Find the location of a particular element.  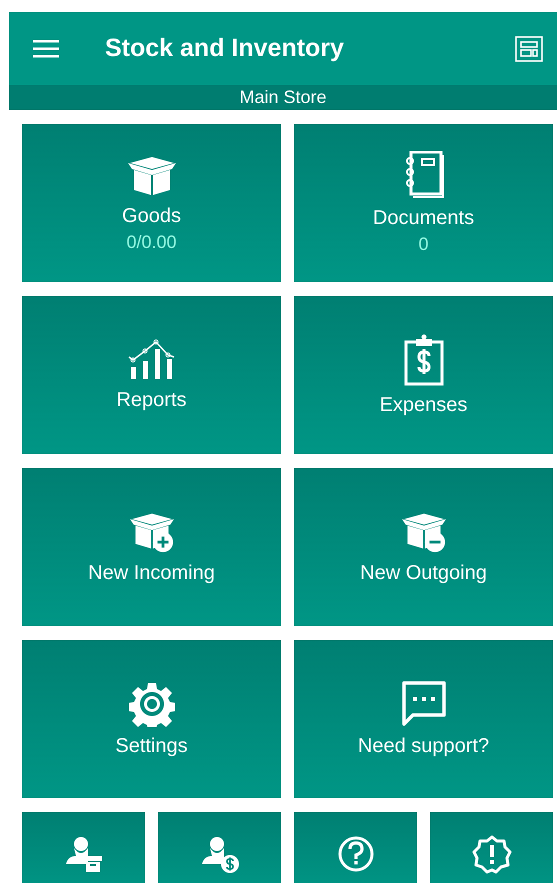

menu-button is located at coordinates (47, 49).